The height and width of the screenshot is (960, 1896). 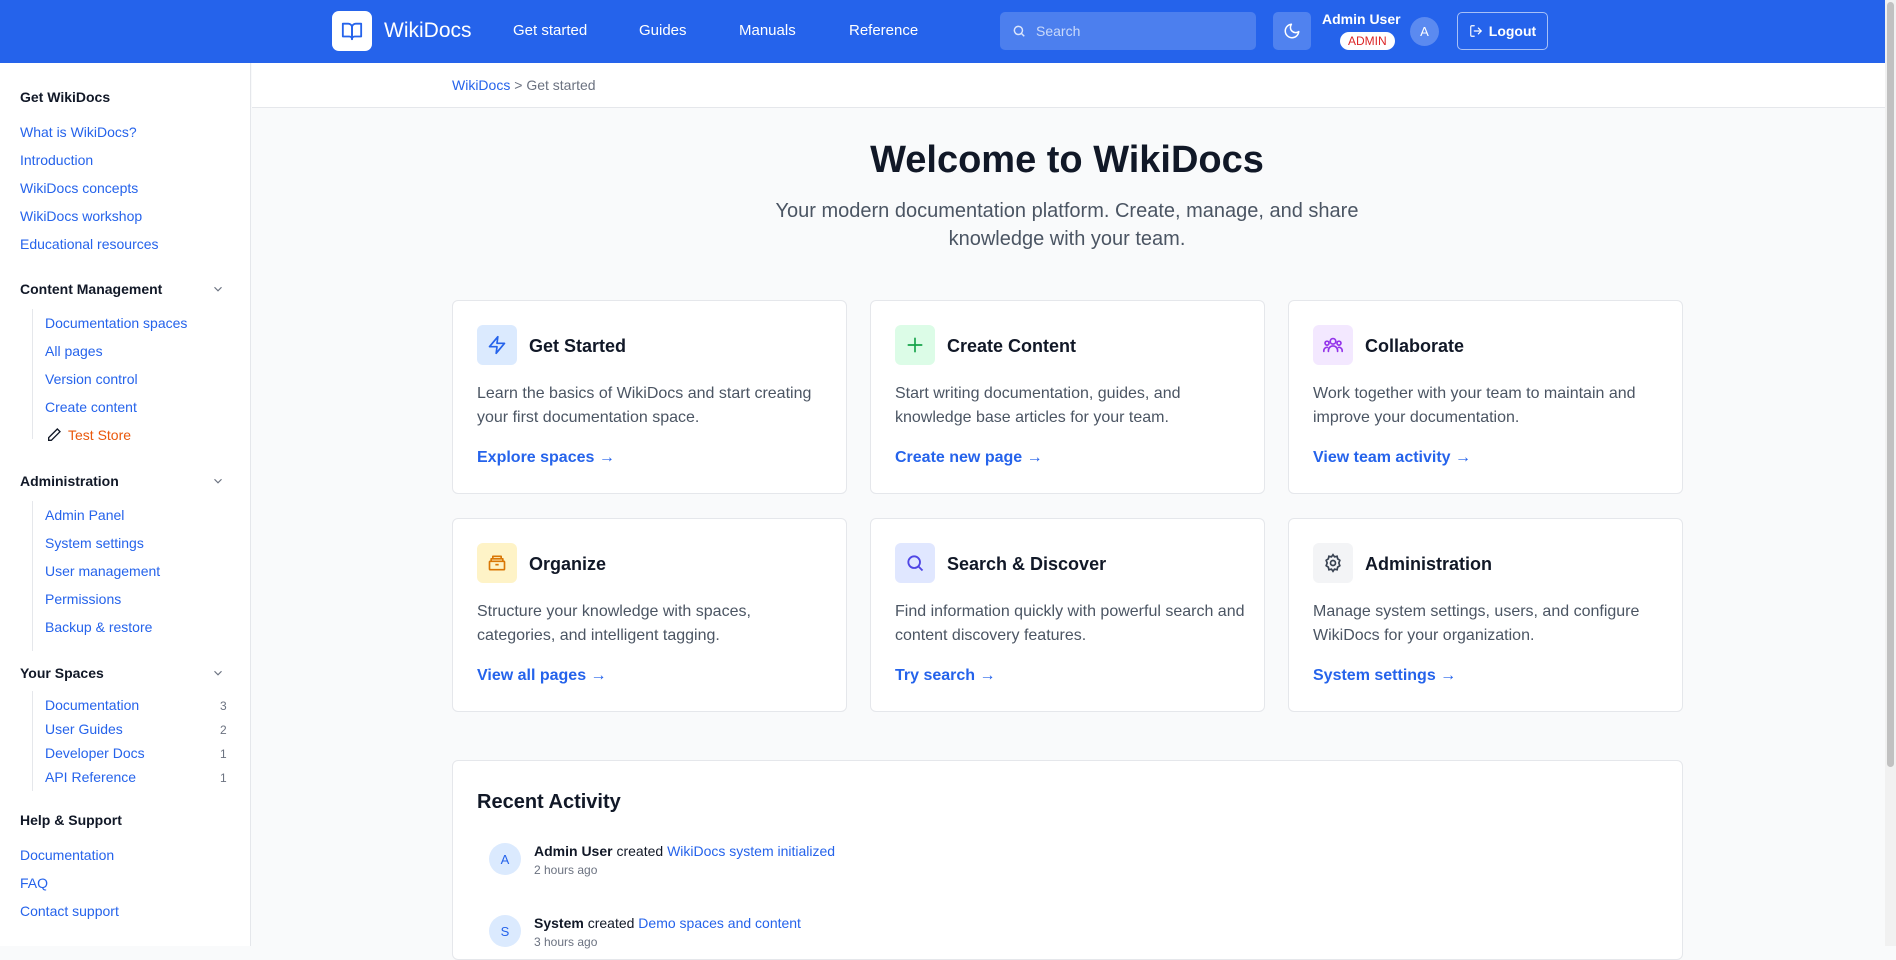 What do you see at coordinates (559, 923) in the screenshot?
I see `activity-user: System` at bounding box center [559, 923].